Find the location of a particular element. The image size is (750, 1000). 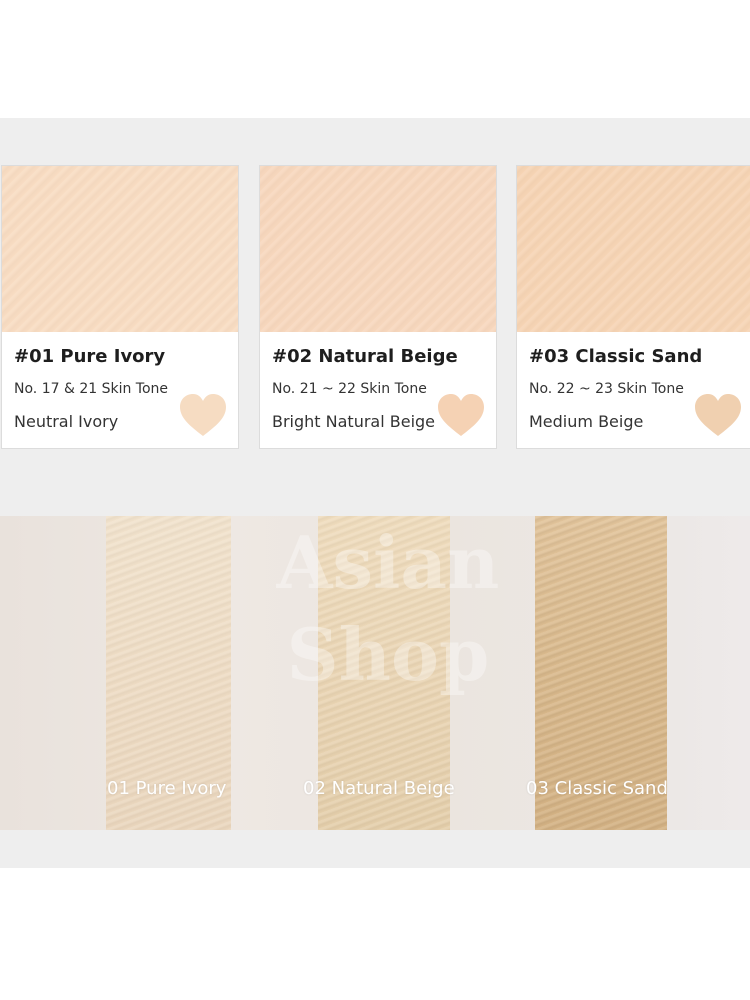

swatch-label-classic-sand: 03 Classic Sand is located at coordinates (597, 788).